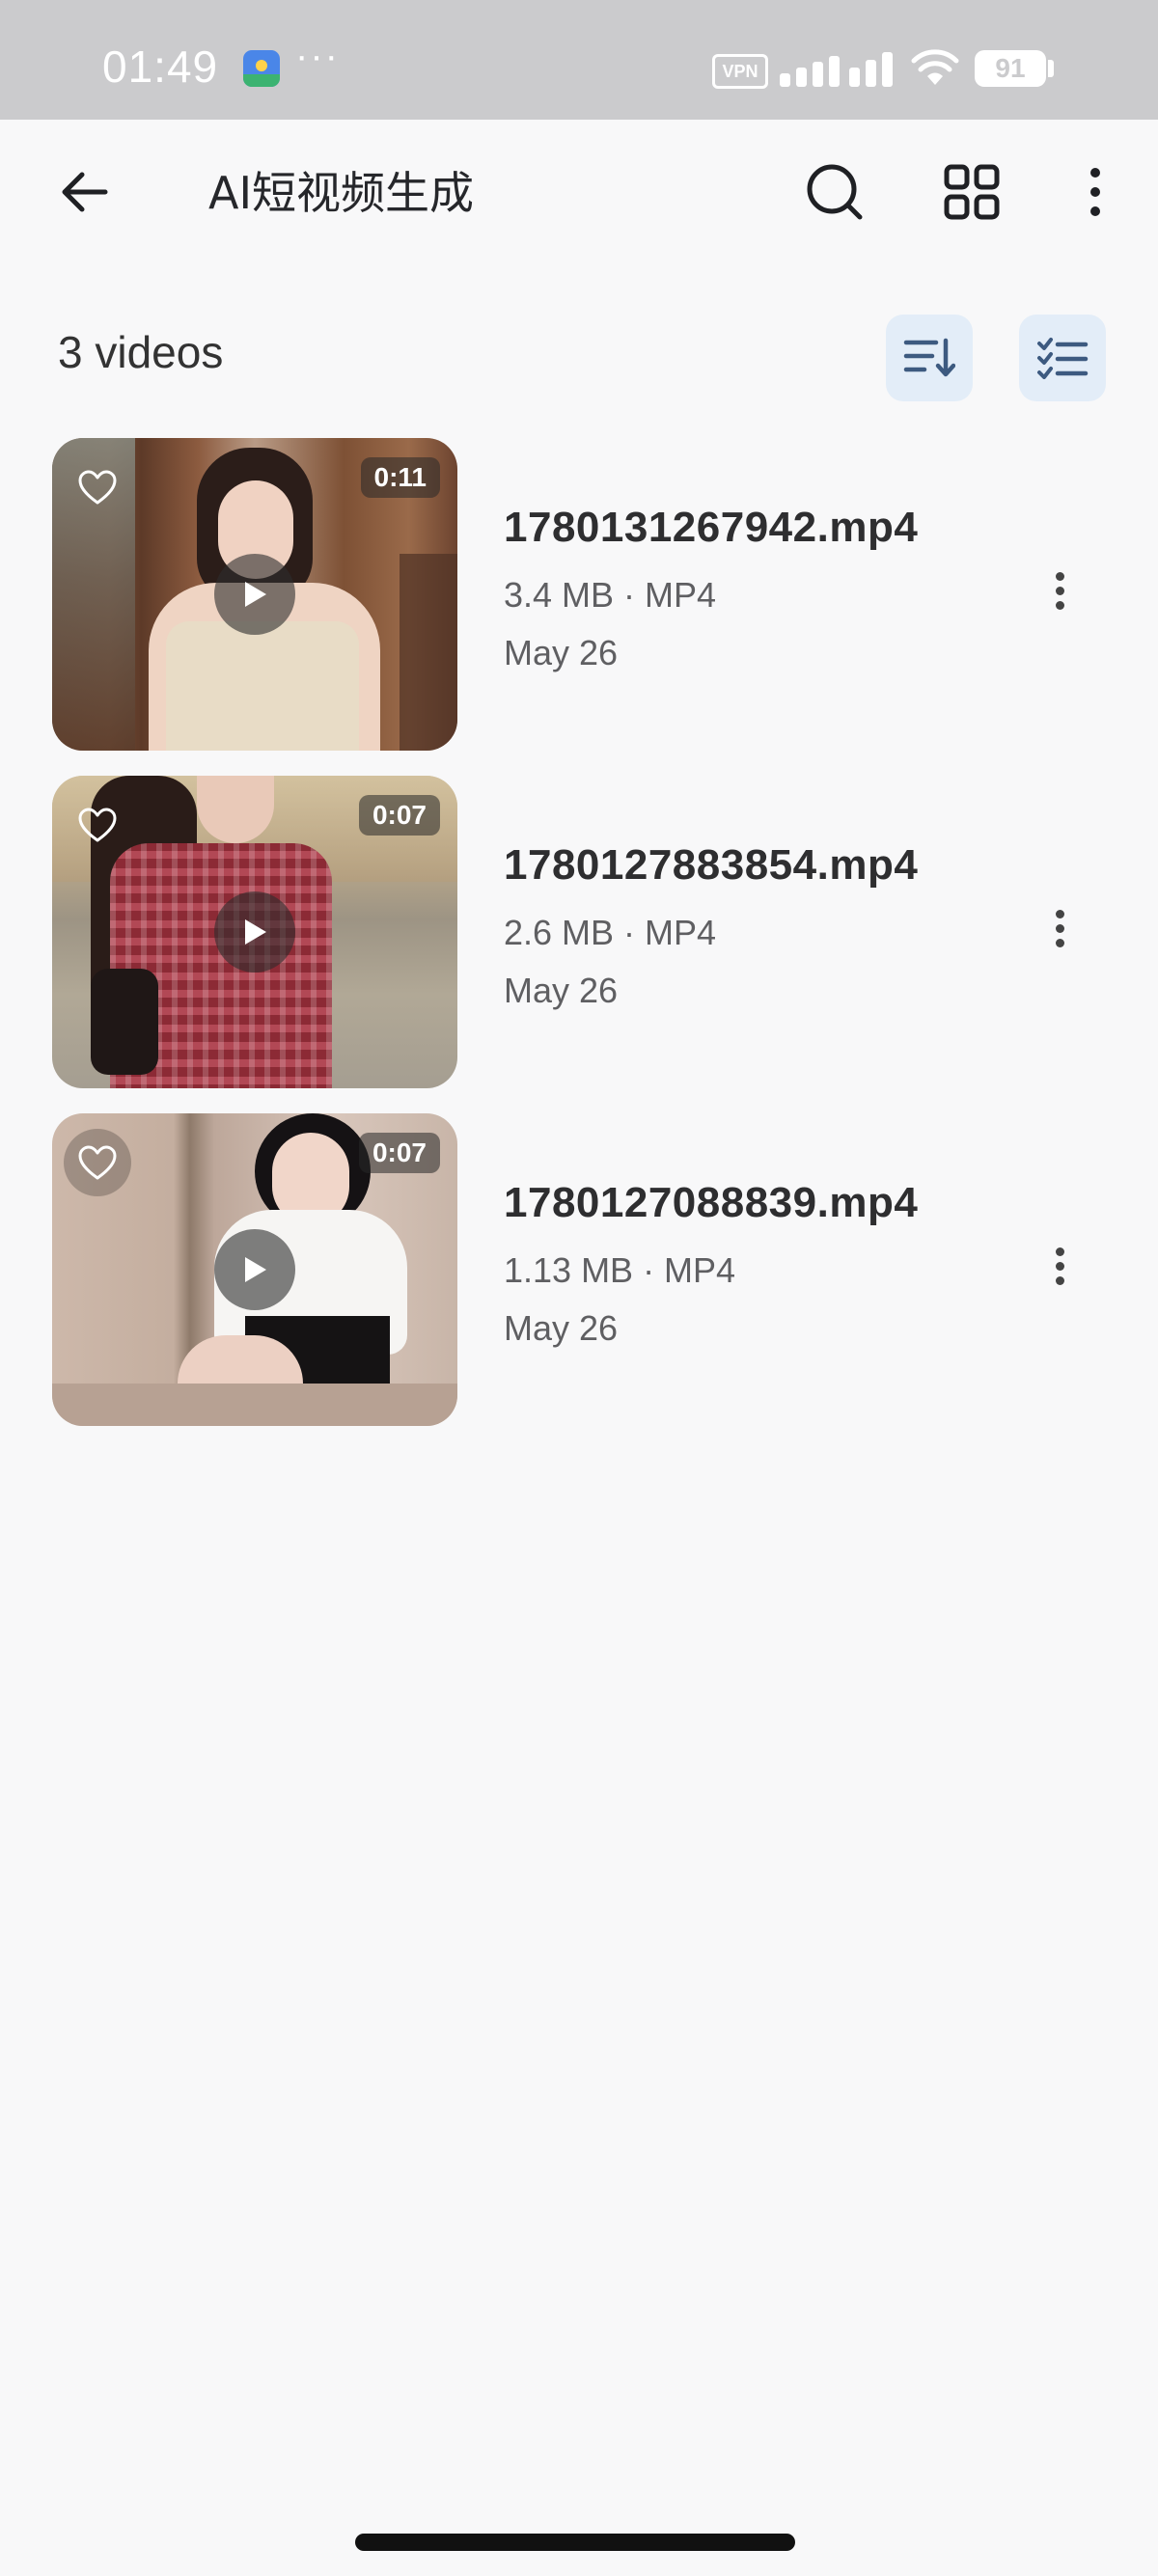  What do you see at coordinates (935, 67) in the screenshot?
I see `wifi-icon` at bounding box center [935, 67].